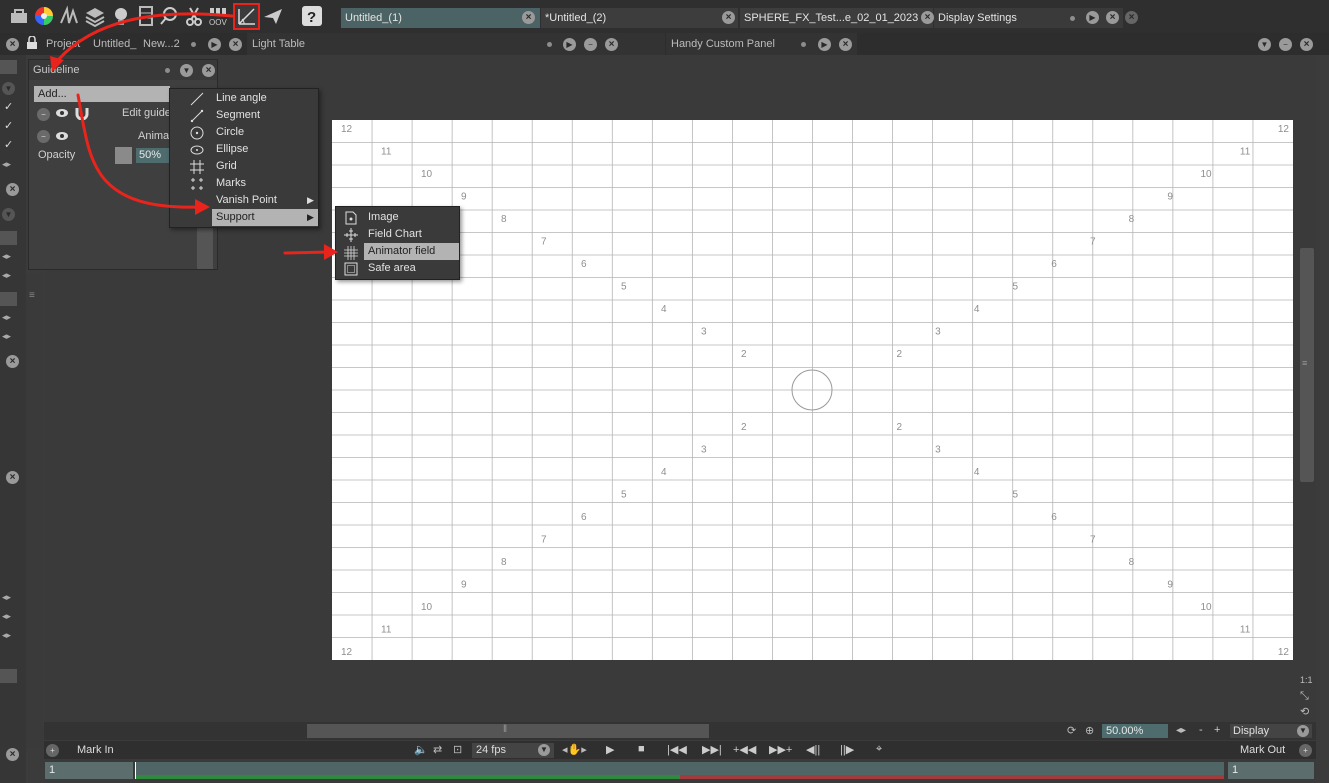  Describe the element at coordinates (574, 749) in the screenshot. I see `hand-icon: ◂✋▸` at that location.